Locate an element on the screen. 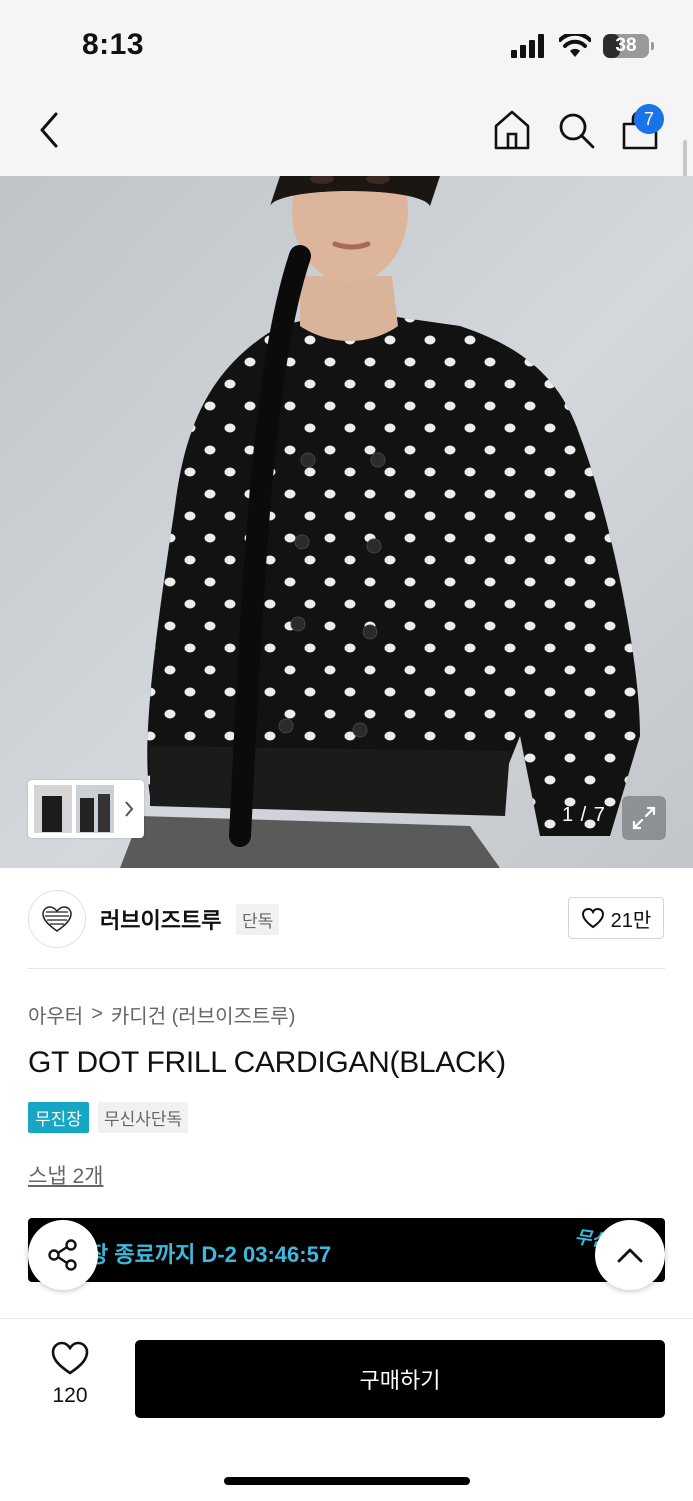 The width and height of the screenshot is (693, 1501). battery-level: 38 is located at coordinates (626, 45).